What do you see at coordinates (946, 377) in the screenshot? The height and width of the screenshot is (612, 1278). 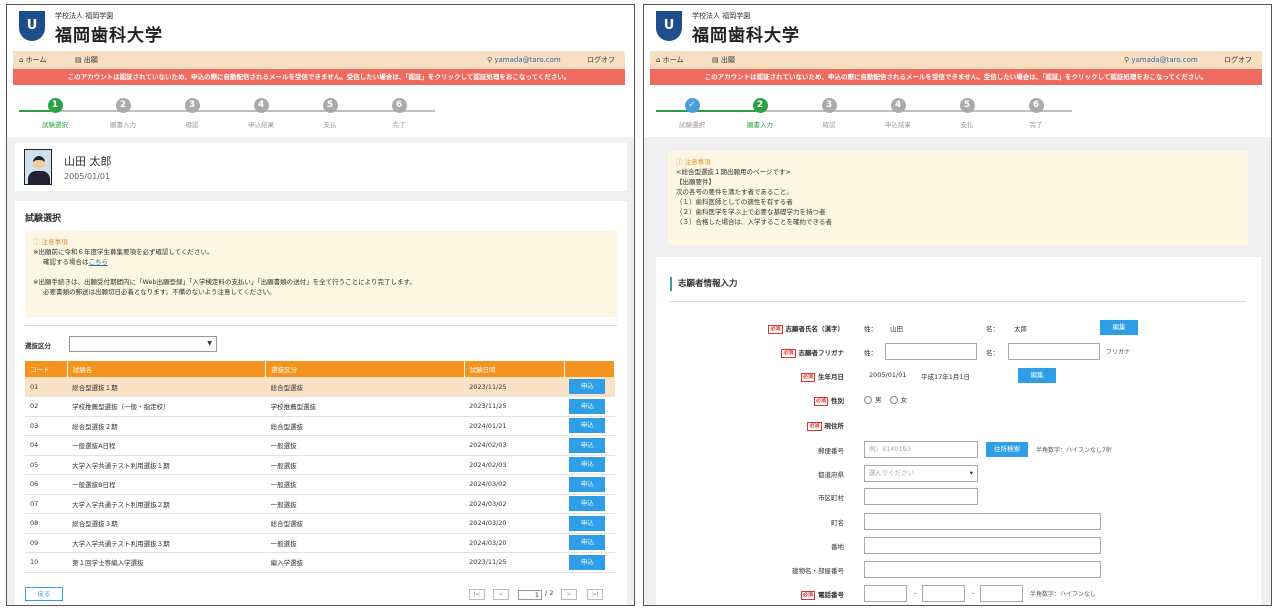 I see `dob-wareki: 平成17年1月1日` at bounding box center [946, 377].